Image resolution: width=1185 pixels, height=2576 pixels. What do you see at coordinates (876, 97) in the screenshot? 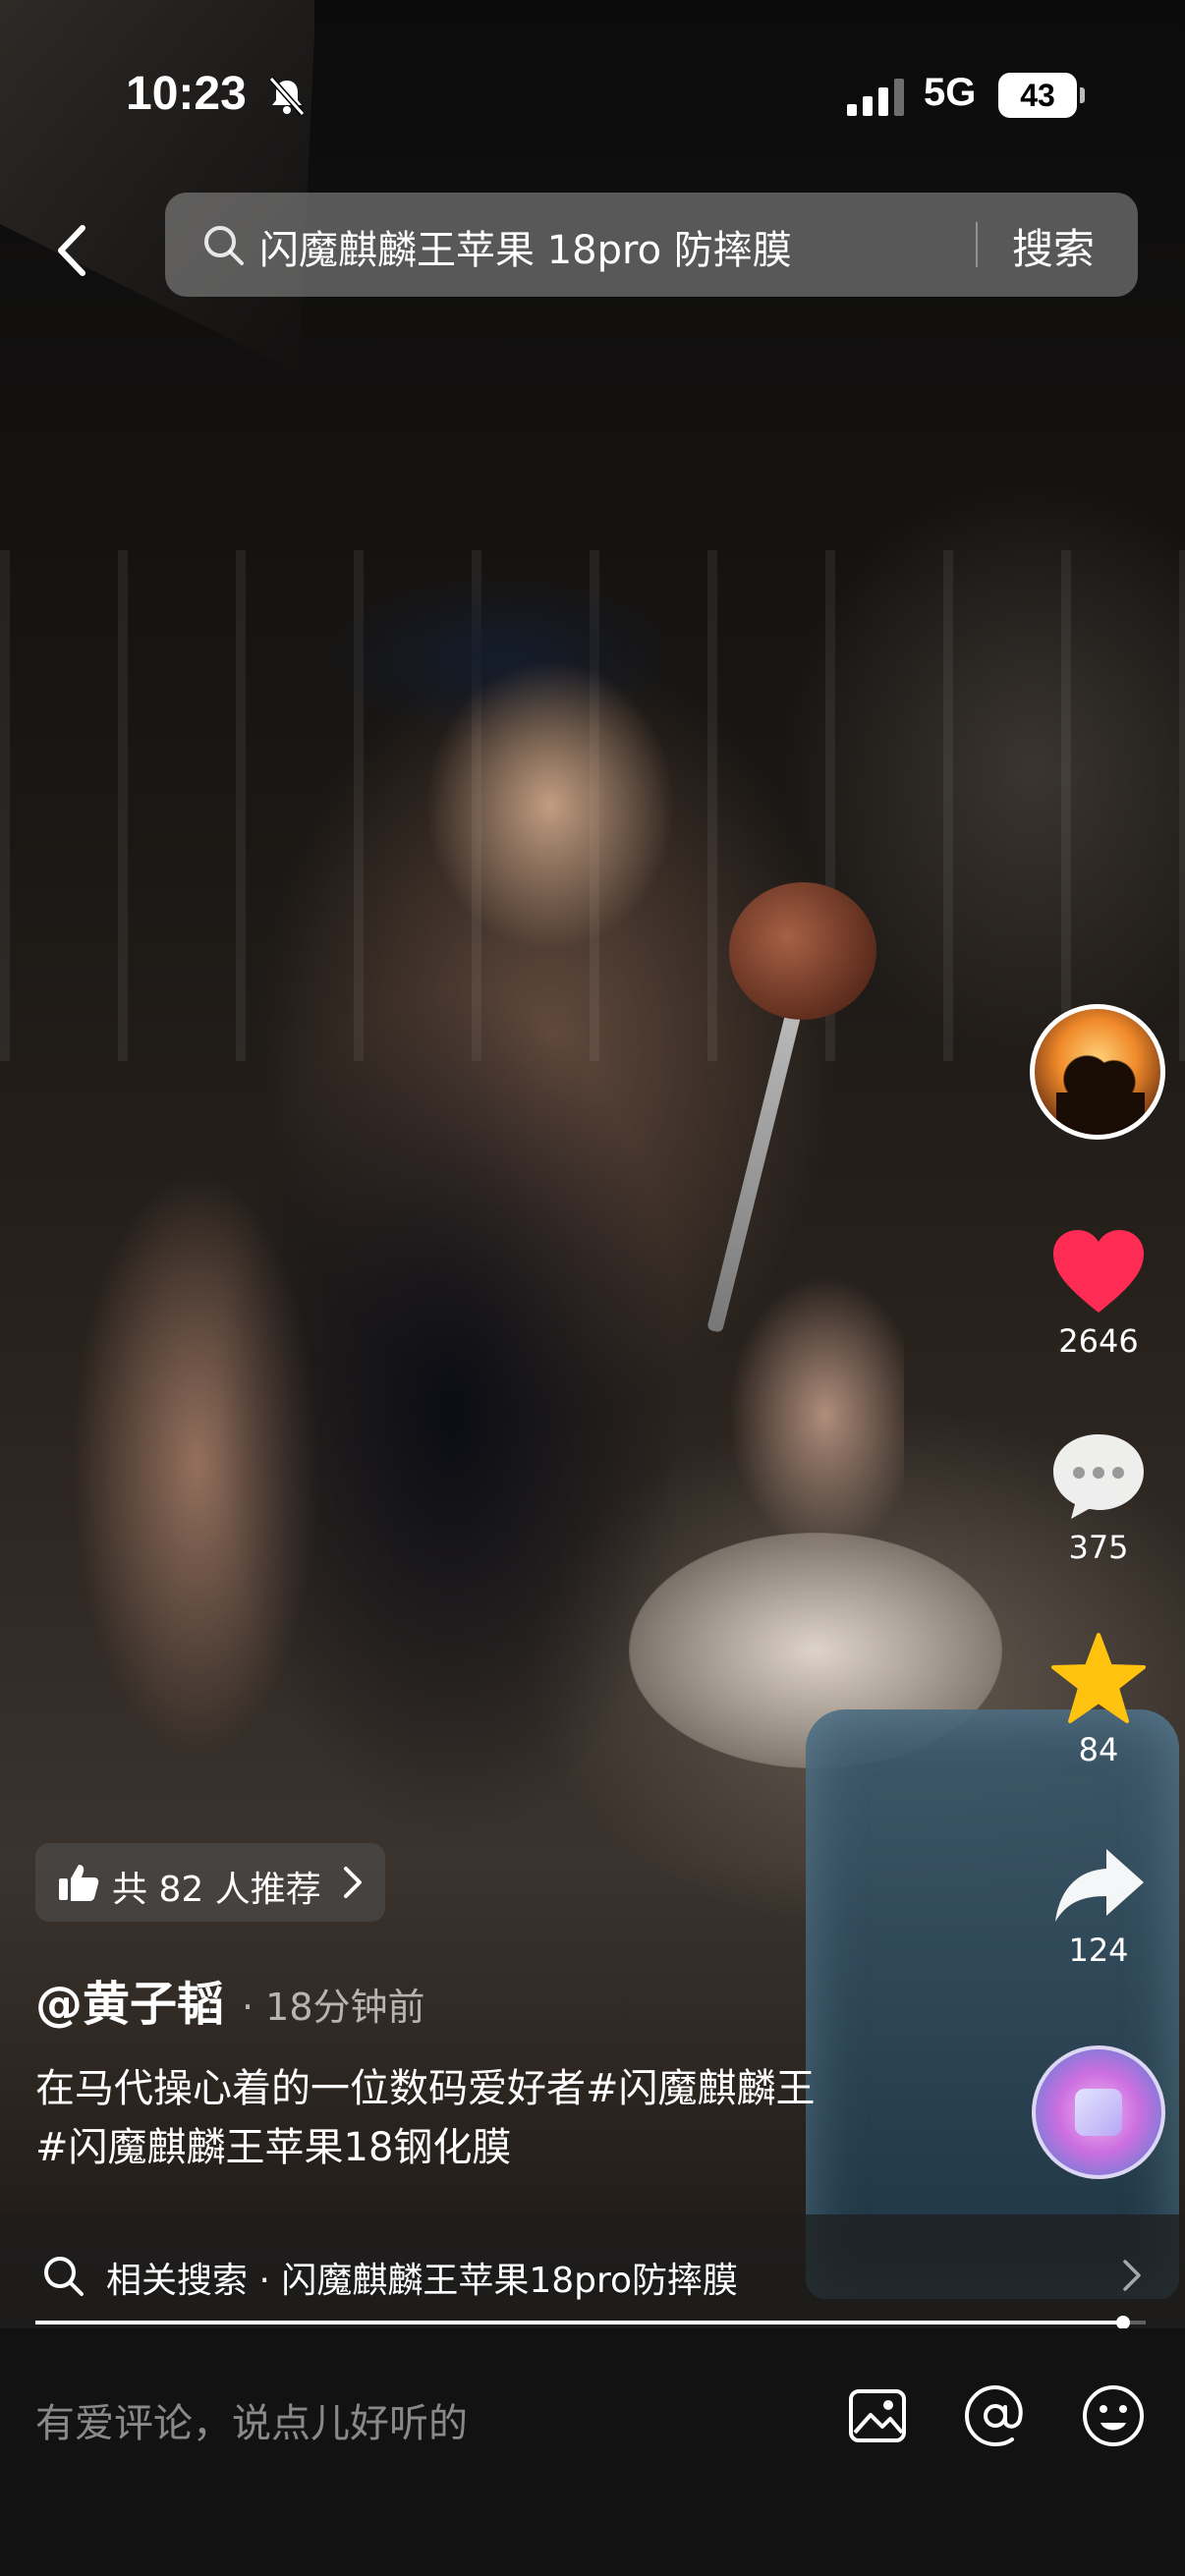
I see `signal-icon` at bounding box center [876, 97].